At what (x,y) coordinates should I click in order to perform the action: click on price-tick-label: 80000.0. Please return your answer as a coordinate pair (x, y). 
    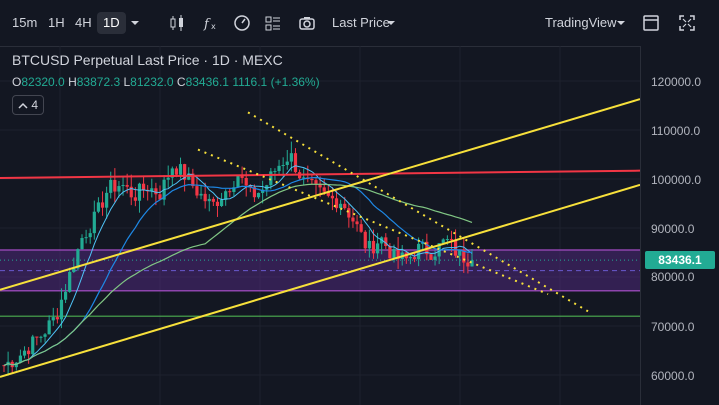
    Looking at the image, I should click on (673, 277).